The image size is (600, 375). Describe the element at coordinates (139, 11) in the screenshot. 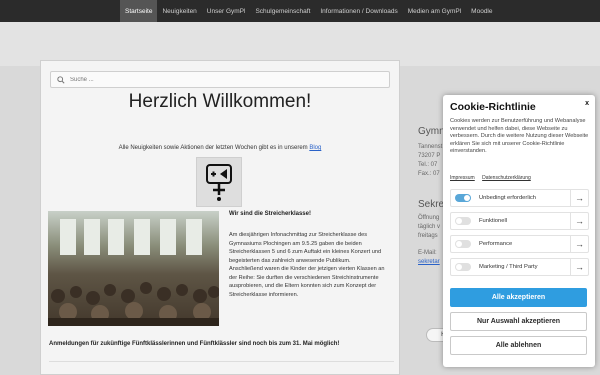

I see `nav-item-startseite: Startseite` at that location.